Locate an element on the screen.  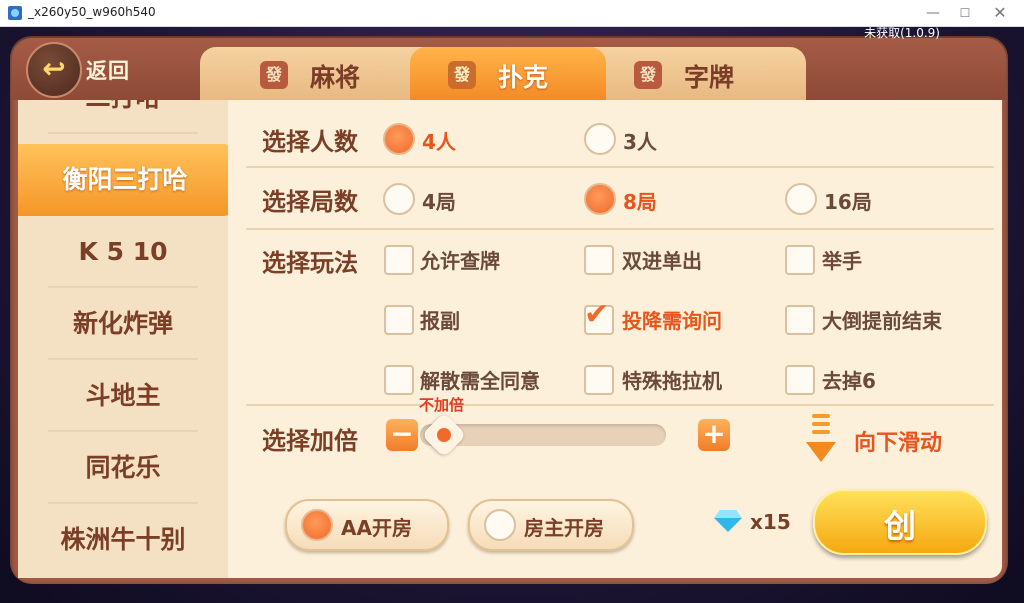
multiplier-decrease-button: − is located at coordinates (402, 435).